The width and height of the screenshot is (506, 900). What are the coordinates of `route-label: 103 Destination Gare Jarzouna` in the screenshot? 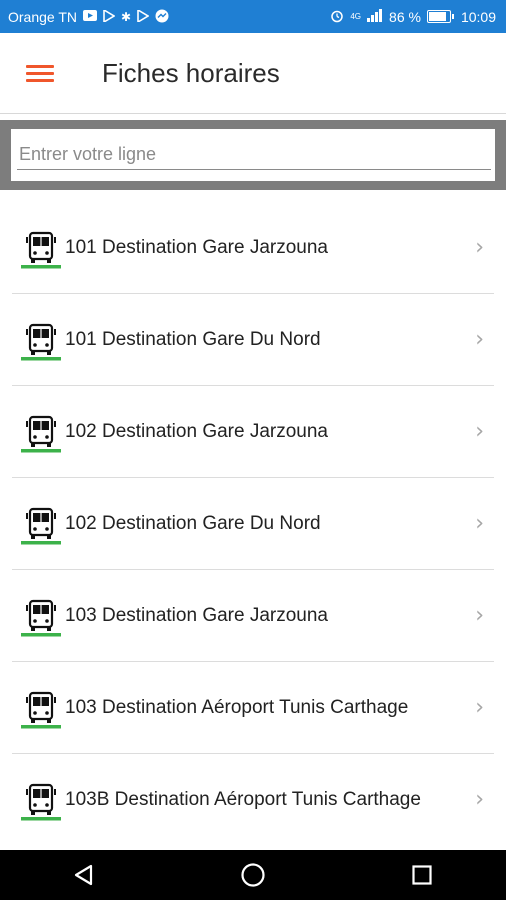 It's located at (196, 615).